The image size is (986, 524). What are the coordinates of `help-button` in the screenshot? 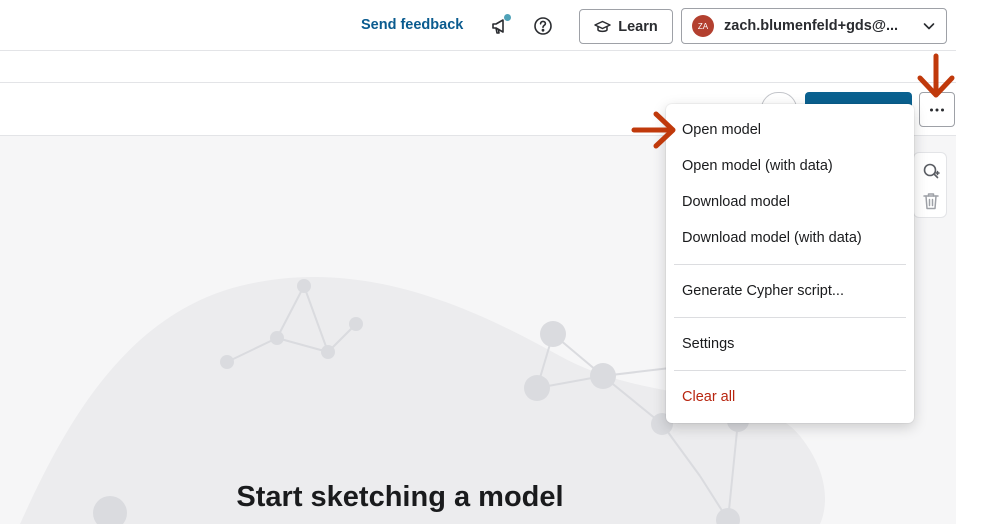 It's located at (543, 26).